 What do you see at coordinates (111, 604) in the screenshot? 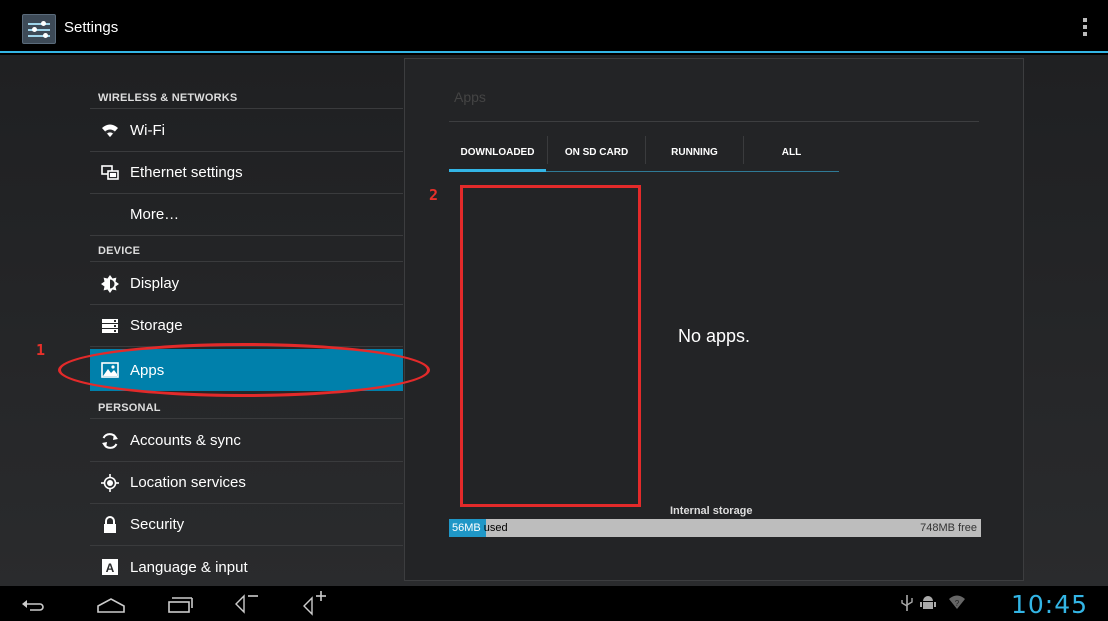
I see `home-icon` at bounding box center [111, 604].